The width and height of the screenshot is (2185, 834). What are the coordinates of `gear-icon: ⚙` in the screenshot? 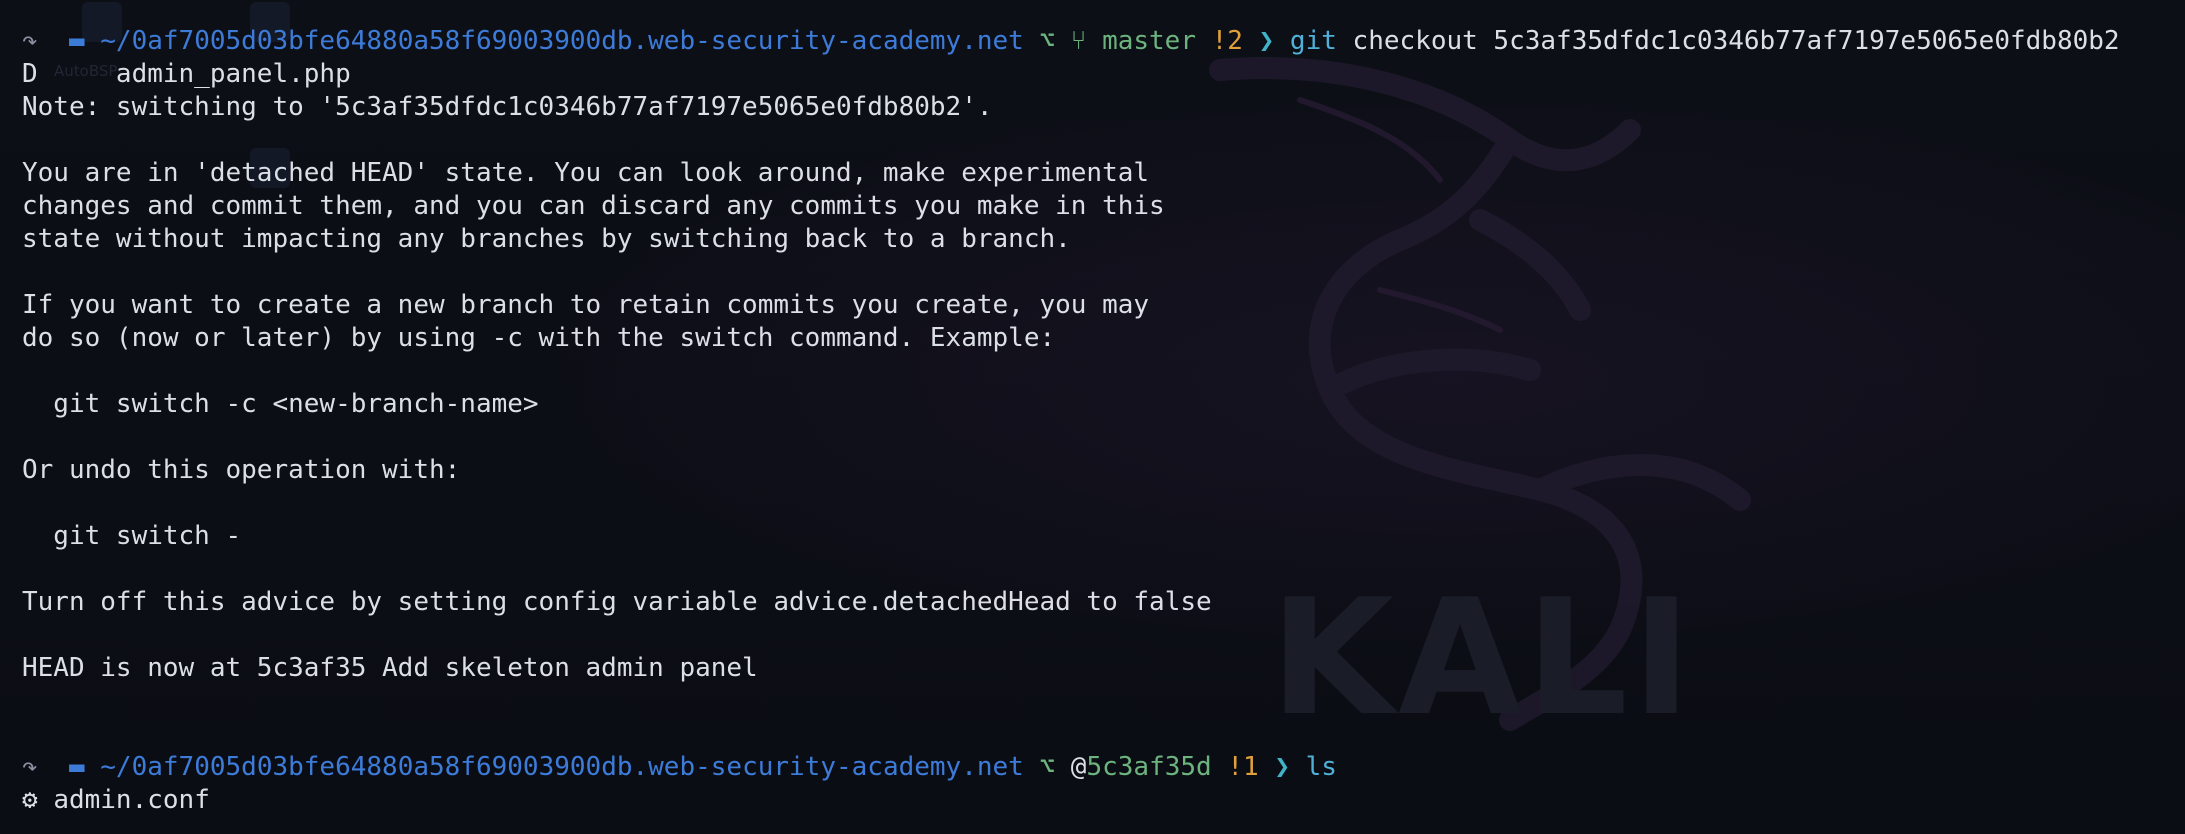 It's located at (30, 800).